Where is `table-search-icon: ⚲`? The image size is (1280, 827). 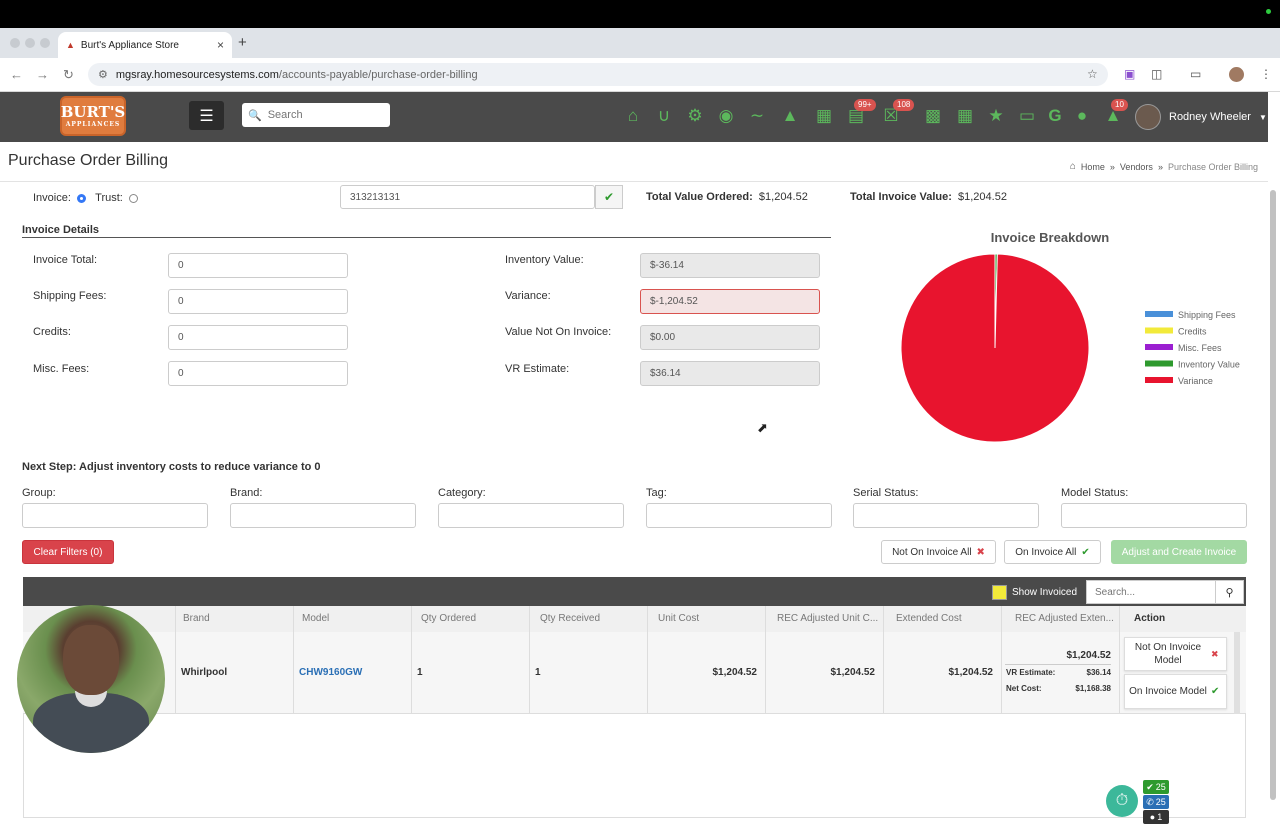
table-search-icon: ⚲ is located at coordinates (1229, 592).